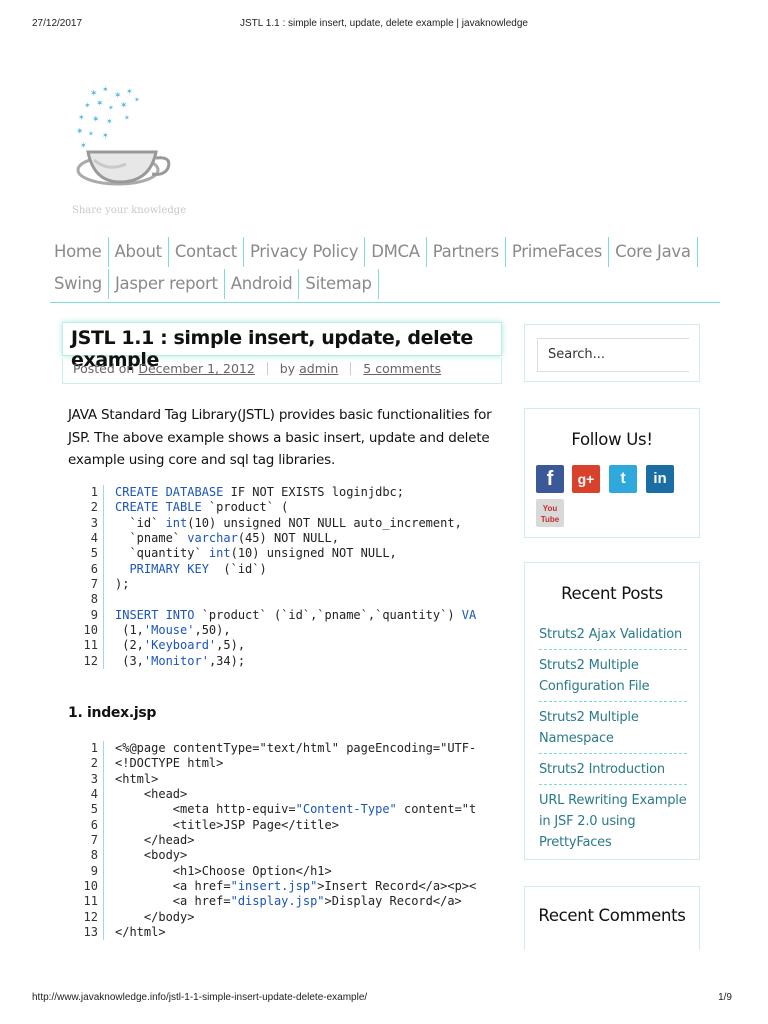 The height and width of the screenshot is (1024, 768). What do you see at coordinates (151, 794) in the screenshot?
I see `code-text: <head>` at bounding box center [151, 794].